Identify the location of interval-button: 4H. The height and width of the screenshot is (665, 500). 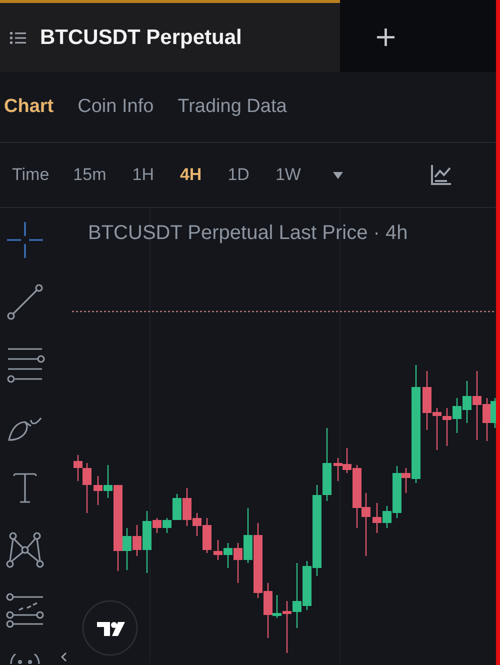
(191, 175).